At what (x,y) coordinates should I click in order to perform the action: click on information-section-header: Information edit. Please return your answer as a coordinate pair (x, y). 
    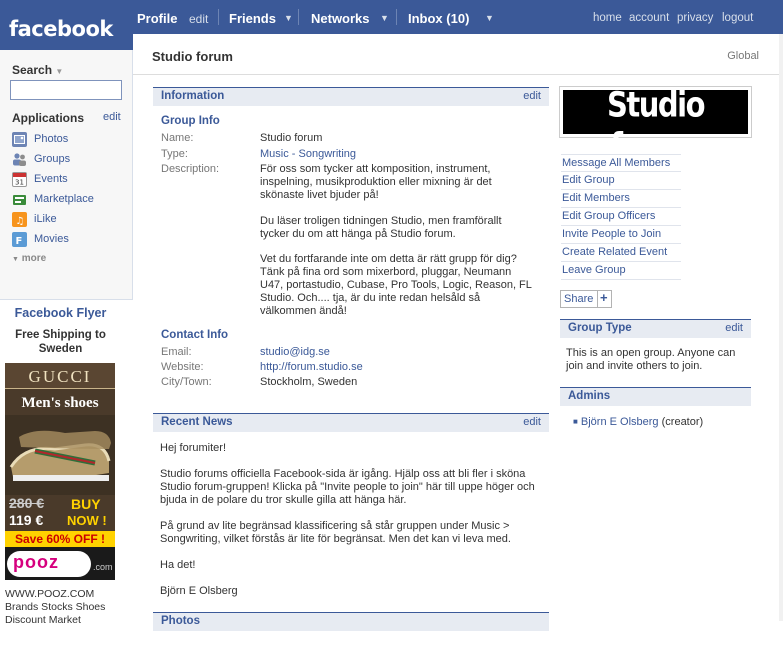
    Looking at the image, I should click on (351, 96).